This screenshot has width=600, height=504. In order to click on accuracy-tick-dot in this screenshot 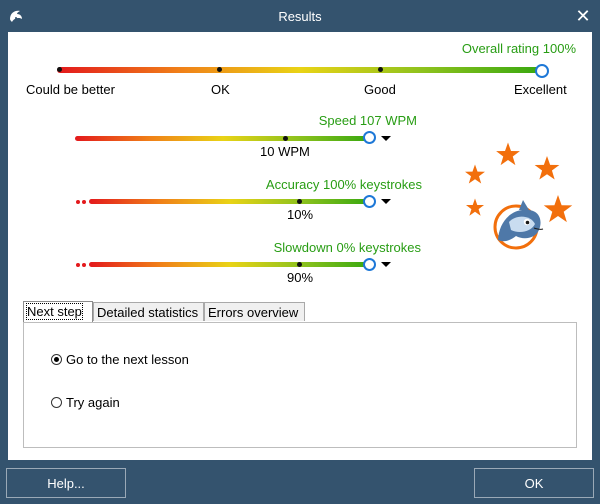, I will do `click(299, 201)`.